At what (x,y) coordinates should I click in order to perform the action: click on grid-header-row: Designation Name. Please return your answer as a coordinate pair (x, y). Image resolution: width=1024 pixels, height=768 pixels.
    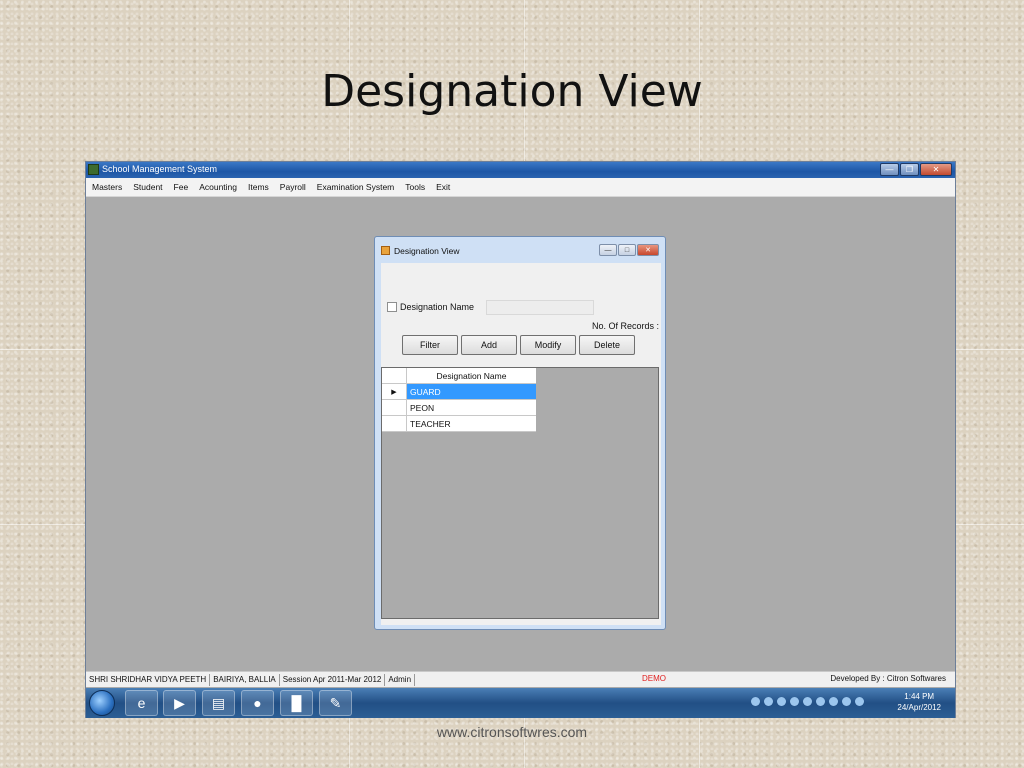
    Looking at the image, I should click on (459, 376).